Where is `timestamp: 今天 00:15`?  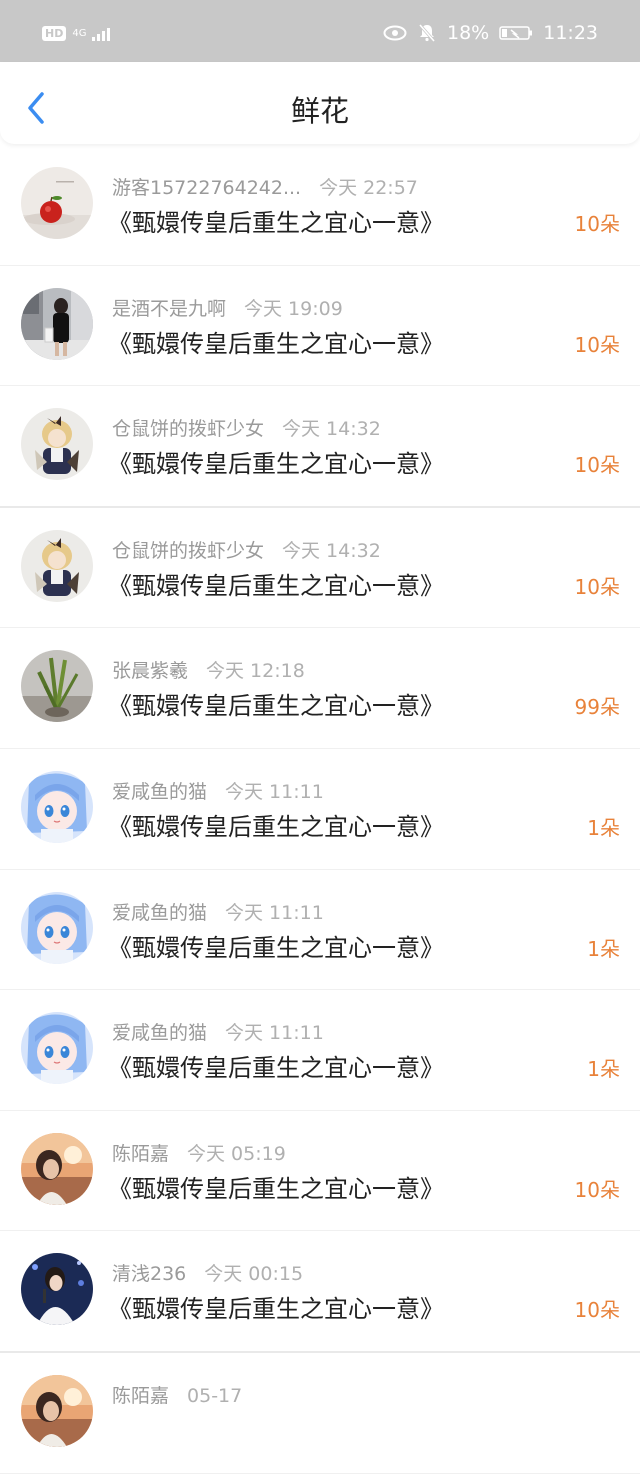
timestamp: 今天 00:15 is located at coordinates (254, 1274).